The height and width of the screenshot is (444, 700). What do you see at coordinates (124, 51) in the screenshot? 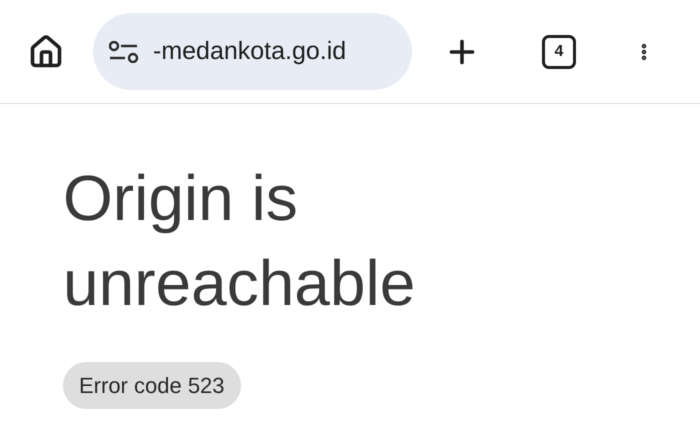
I see `tune-icon` at bounding box center [124, 51].